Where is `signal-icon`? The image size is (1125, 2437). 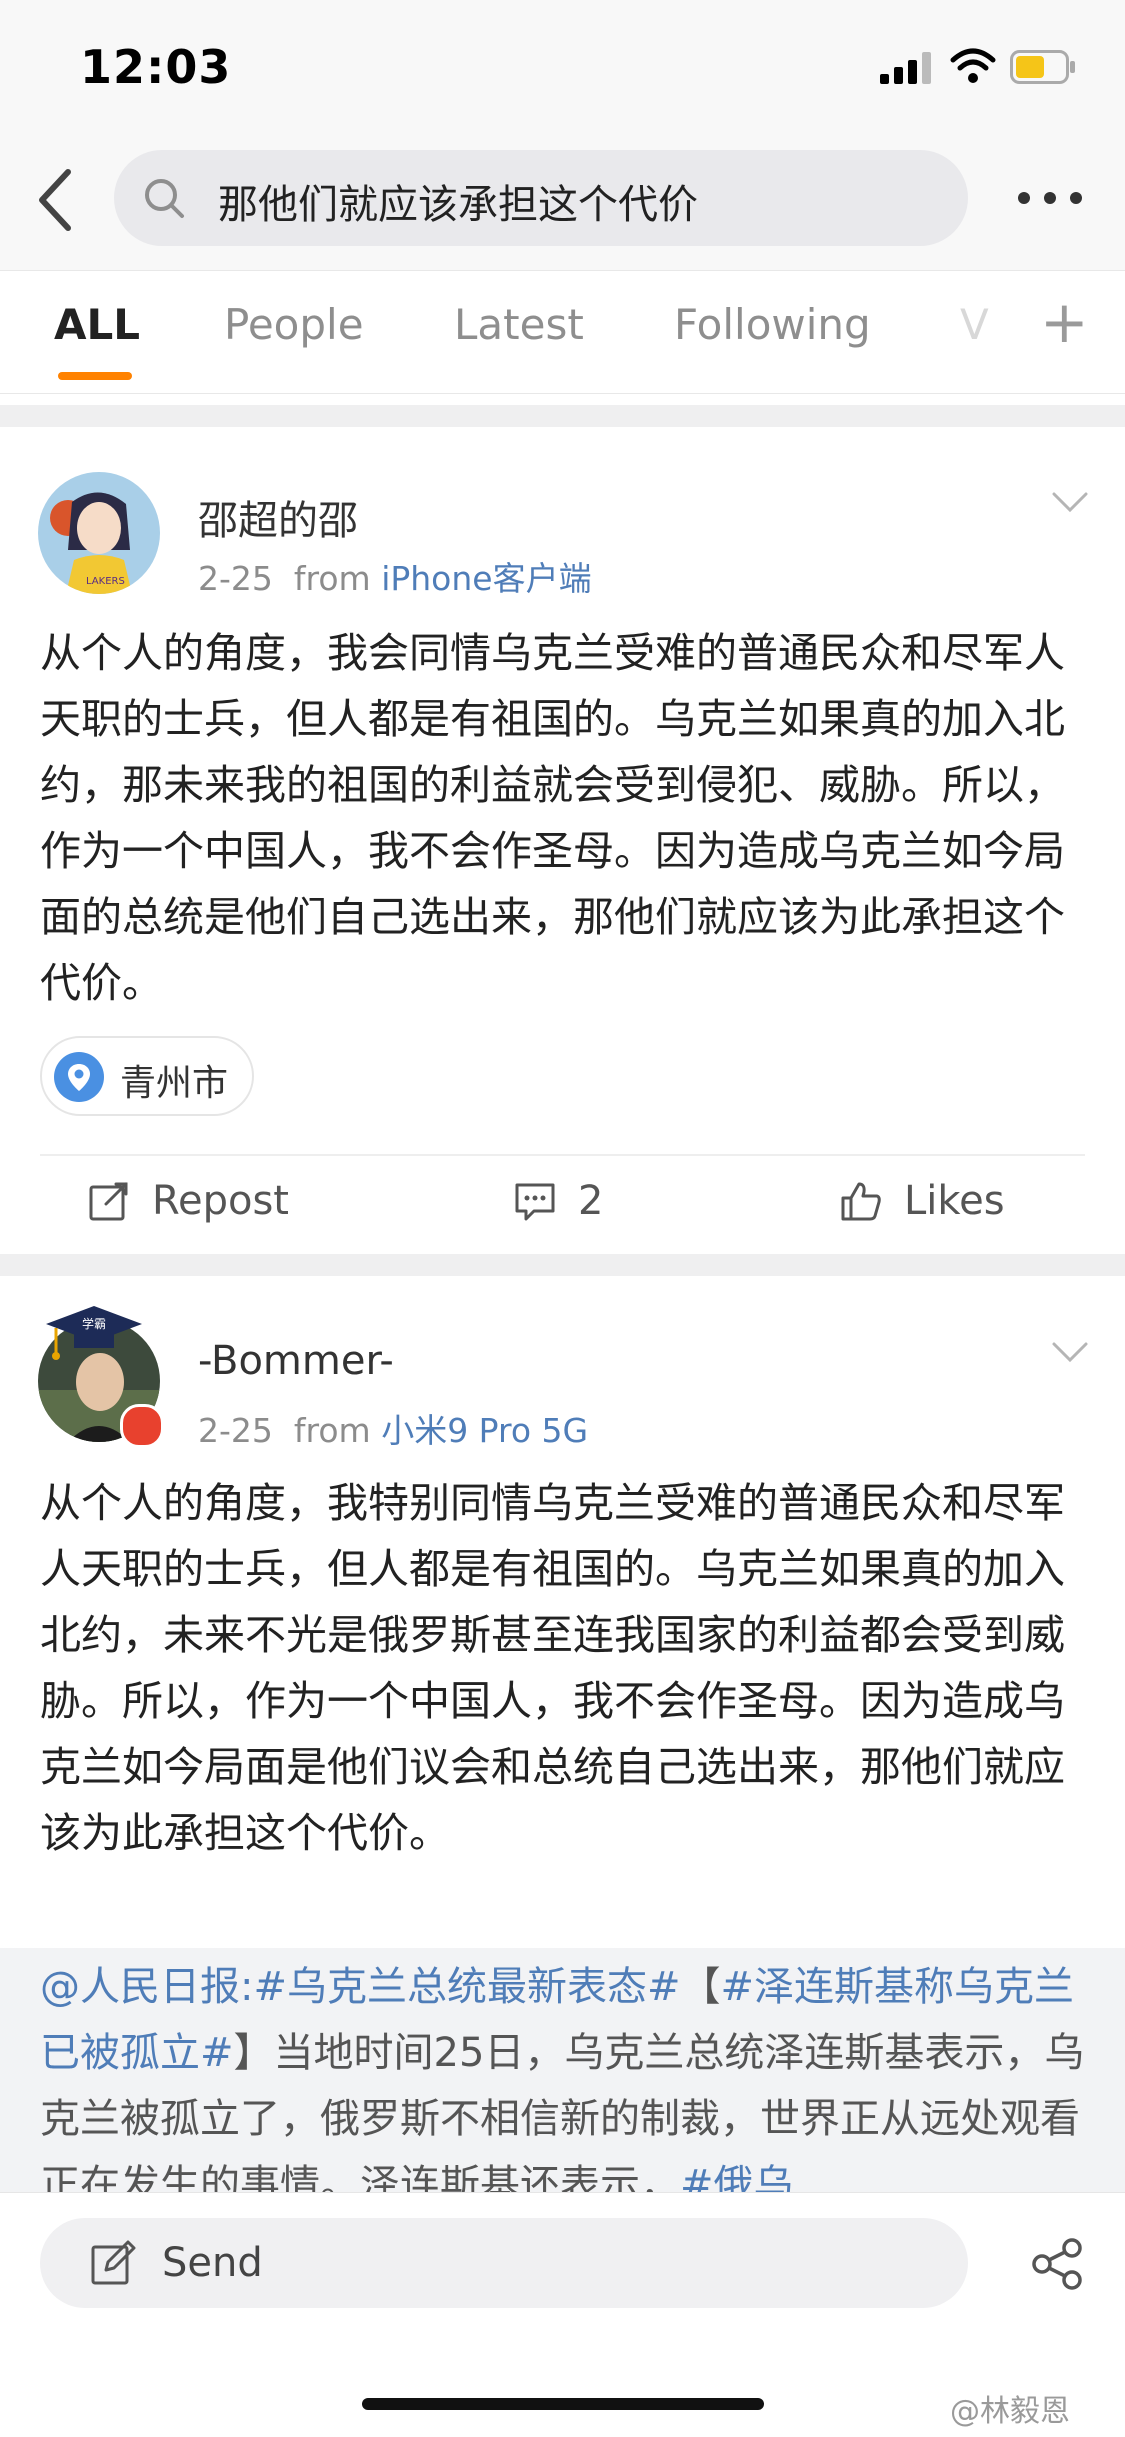
signal-icon is located at coordinates (905, 68).